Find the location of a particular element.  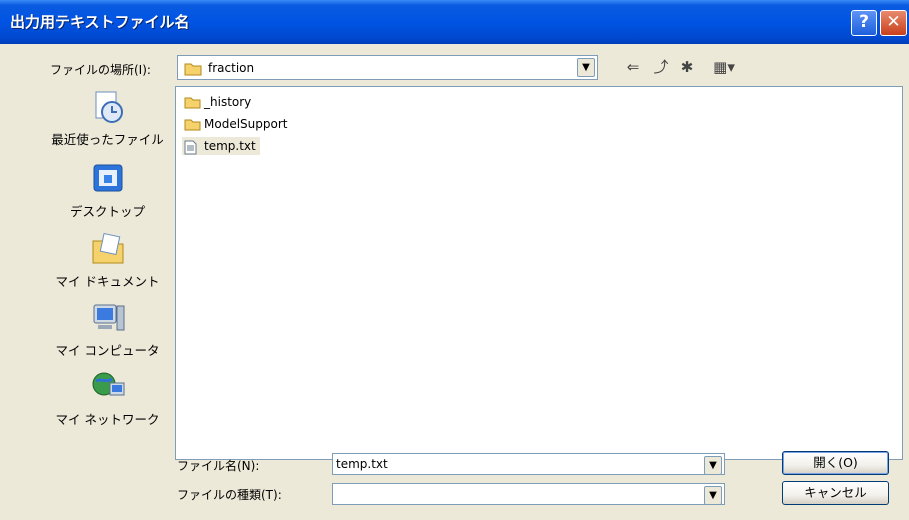

place-desktop: デスクトップ is located at coordinates (107, 190).